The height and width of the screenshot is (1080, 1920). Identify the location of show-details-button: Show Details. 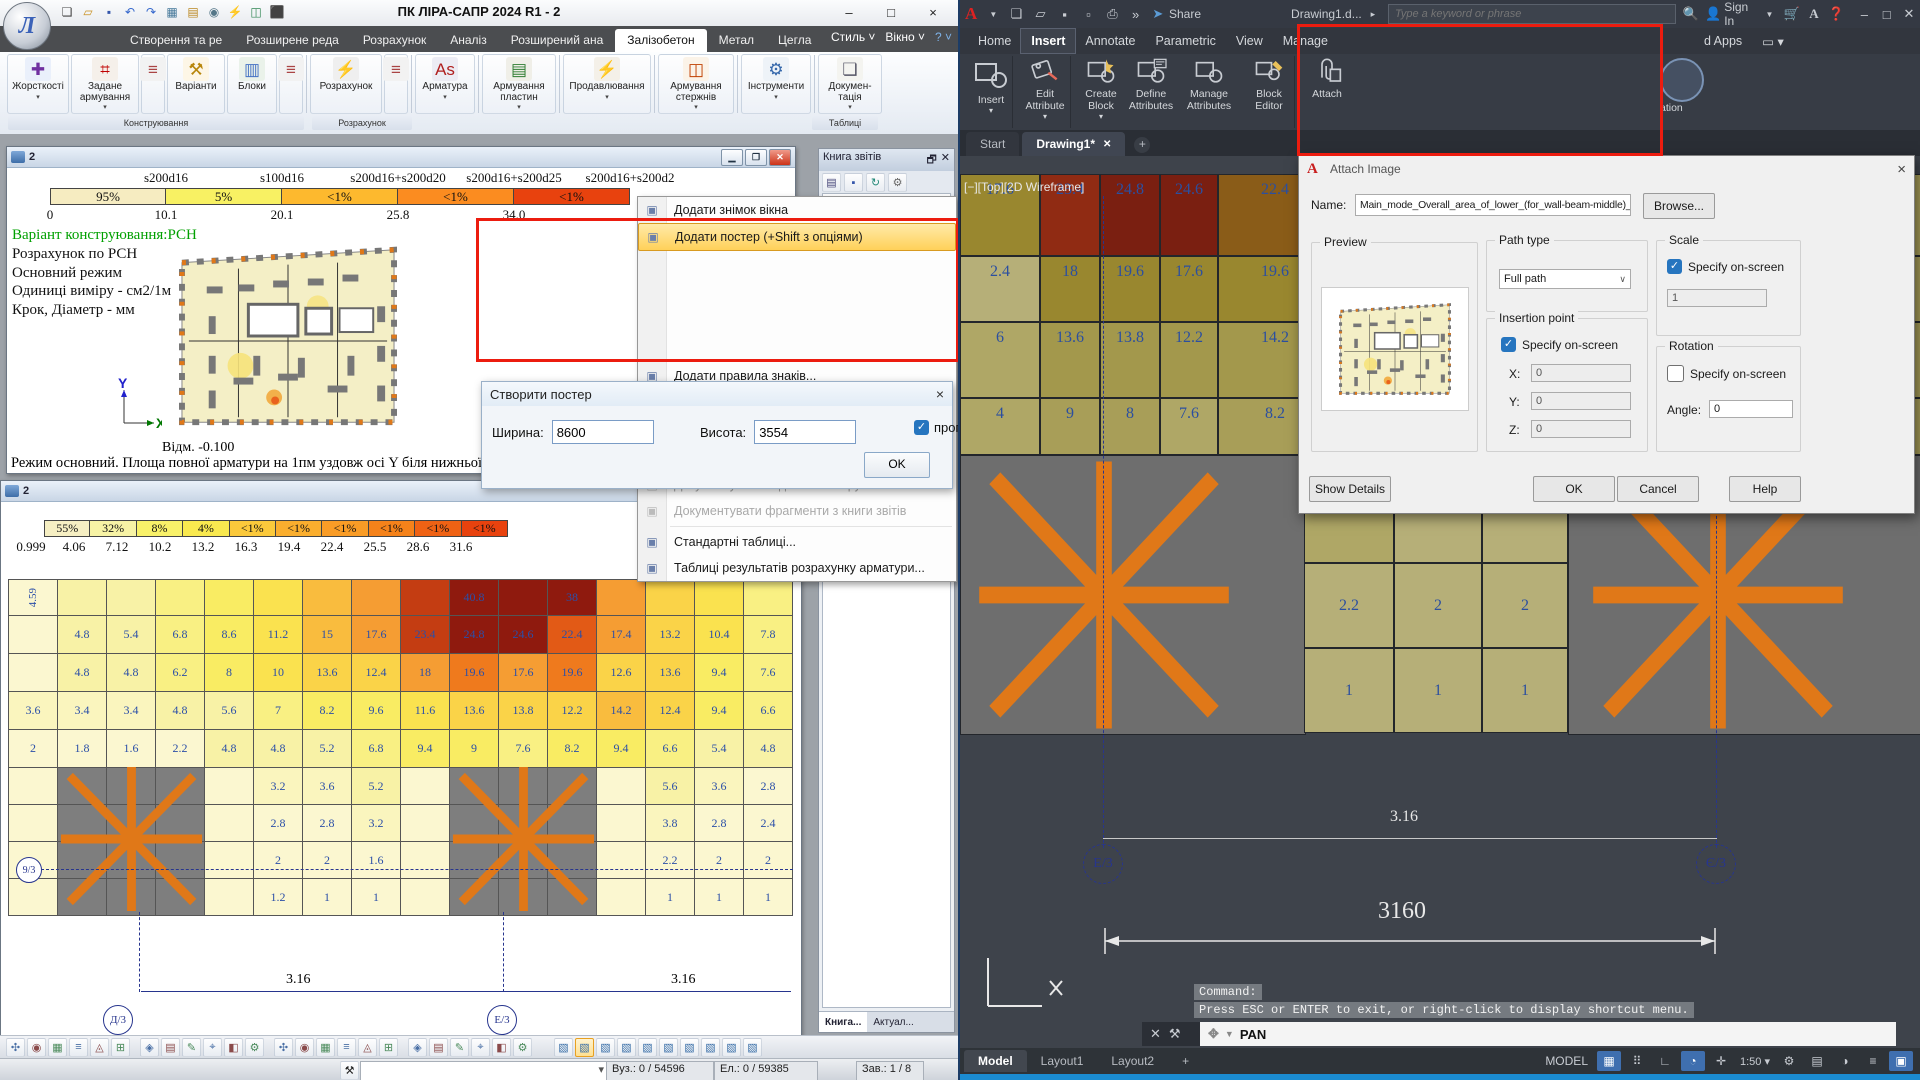
(1350, 489).